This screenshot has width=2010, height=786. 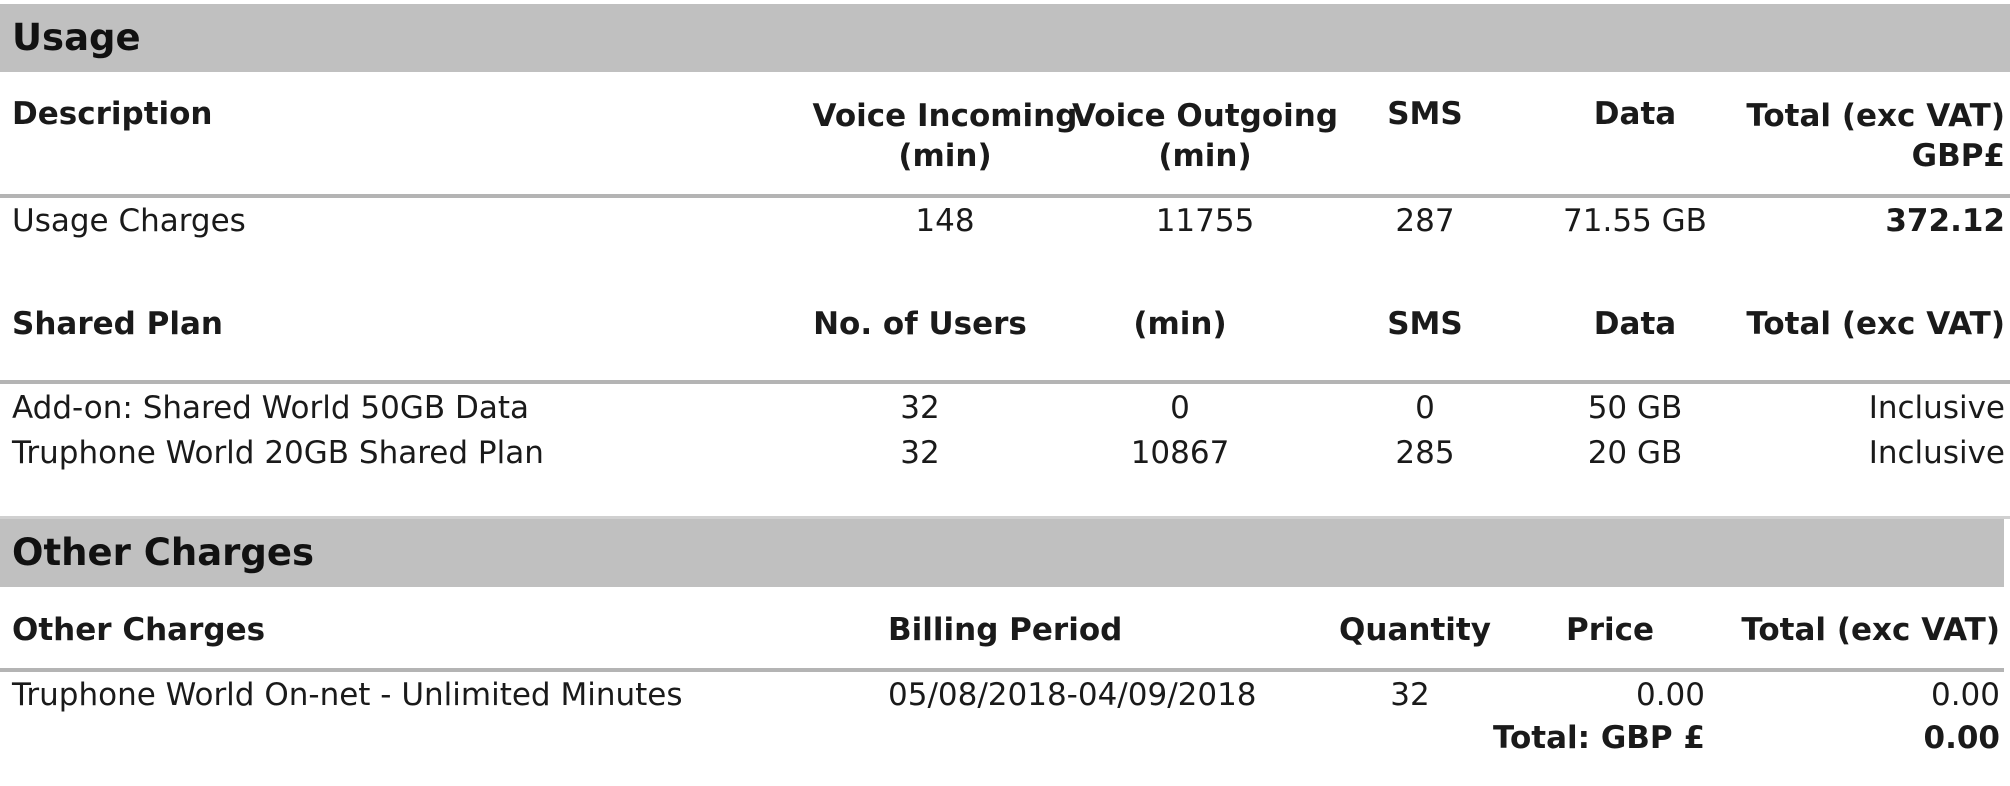 I want to click on usage-header-data: Data, so click(x=1635, y=114).